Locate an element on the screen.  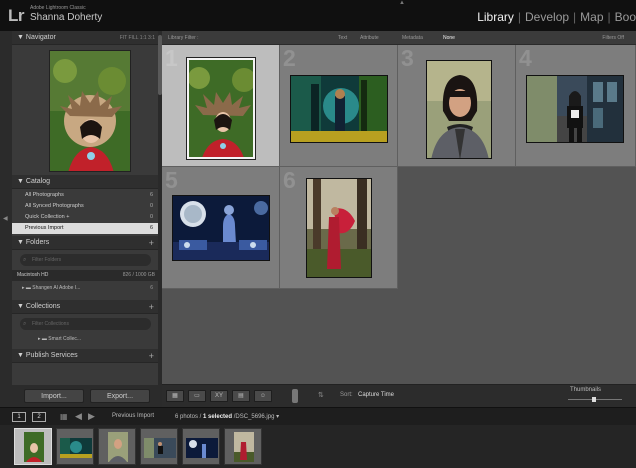
catalog-item-all-photographs: All Photographs 6 is located at coordinates (85, 195).